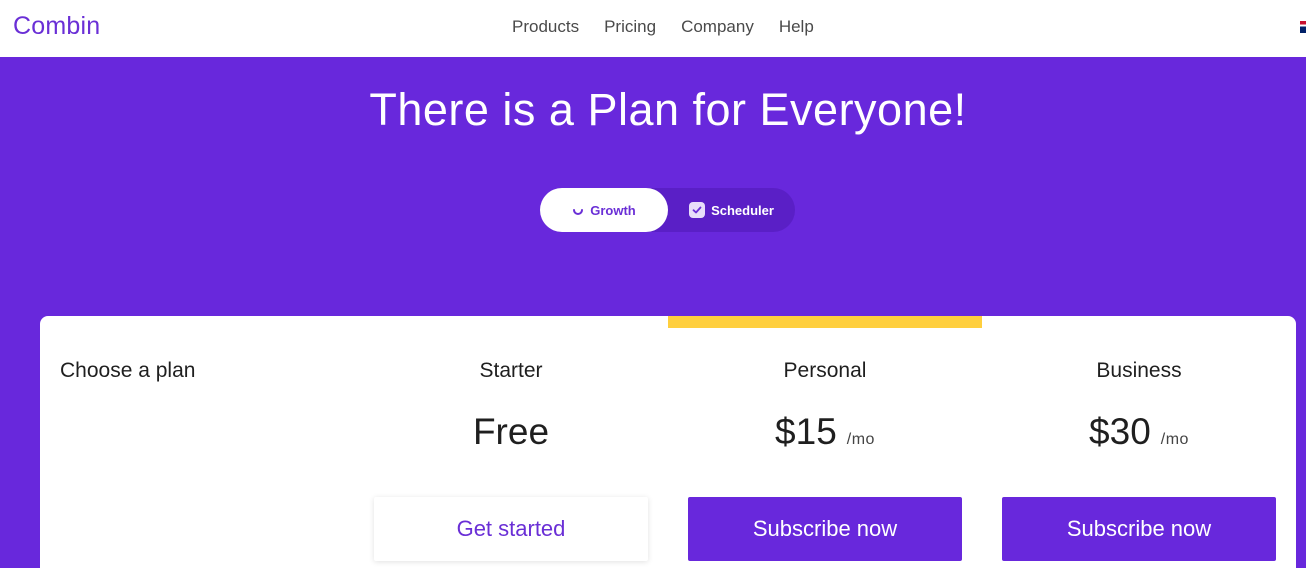  I want to click on toggle-growth-option: Growth, so click(604, 210).